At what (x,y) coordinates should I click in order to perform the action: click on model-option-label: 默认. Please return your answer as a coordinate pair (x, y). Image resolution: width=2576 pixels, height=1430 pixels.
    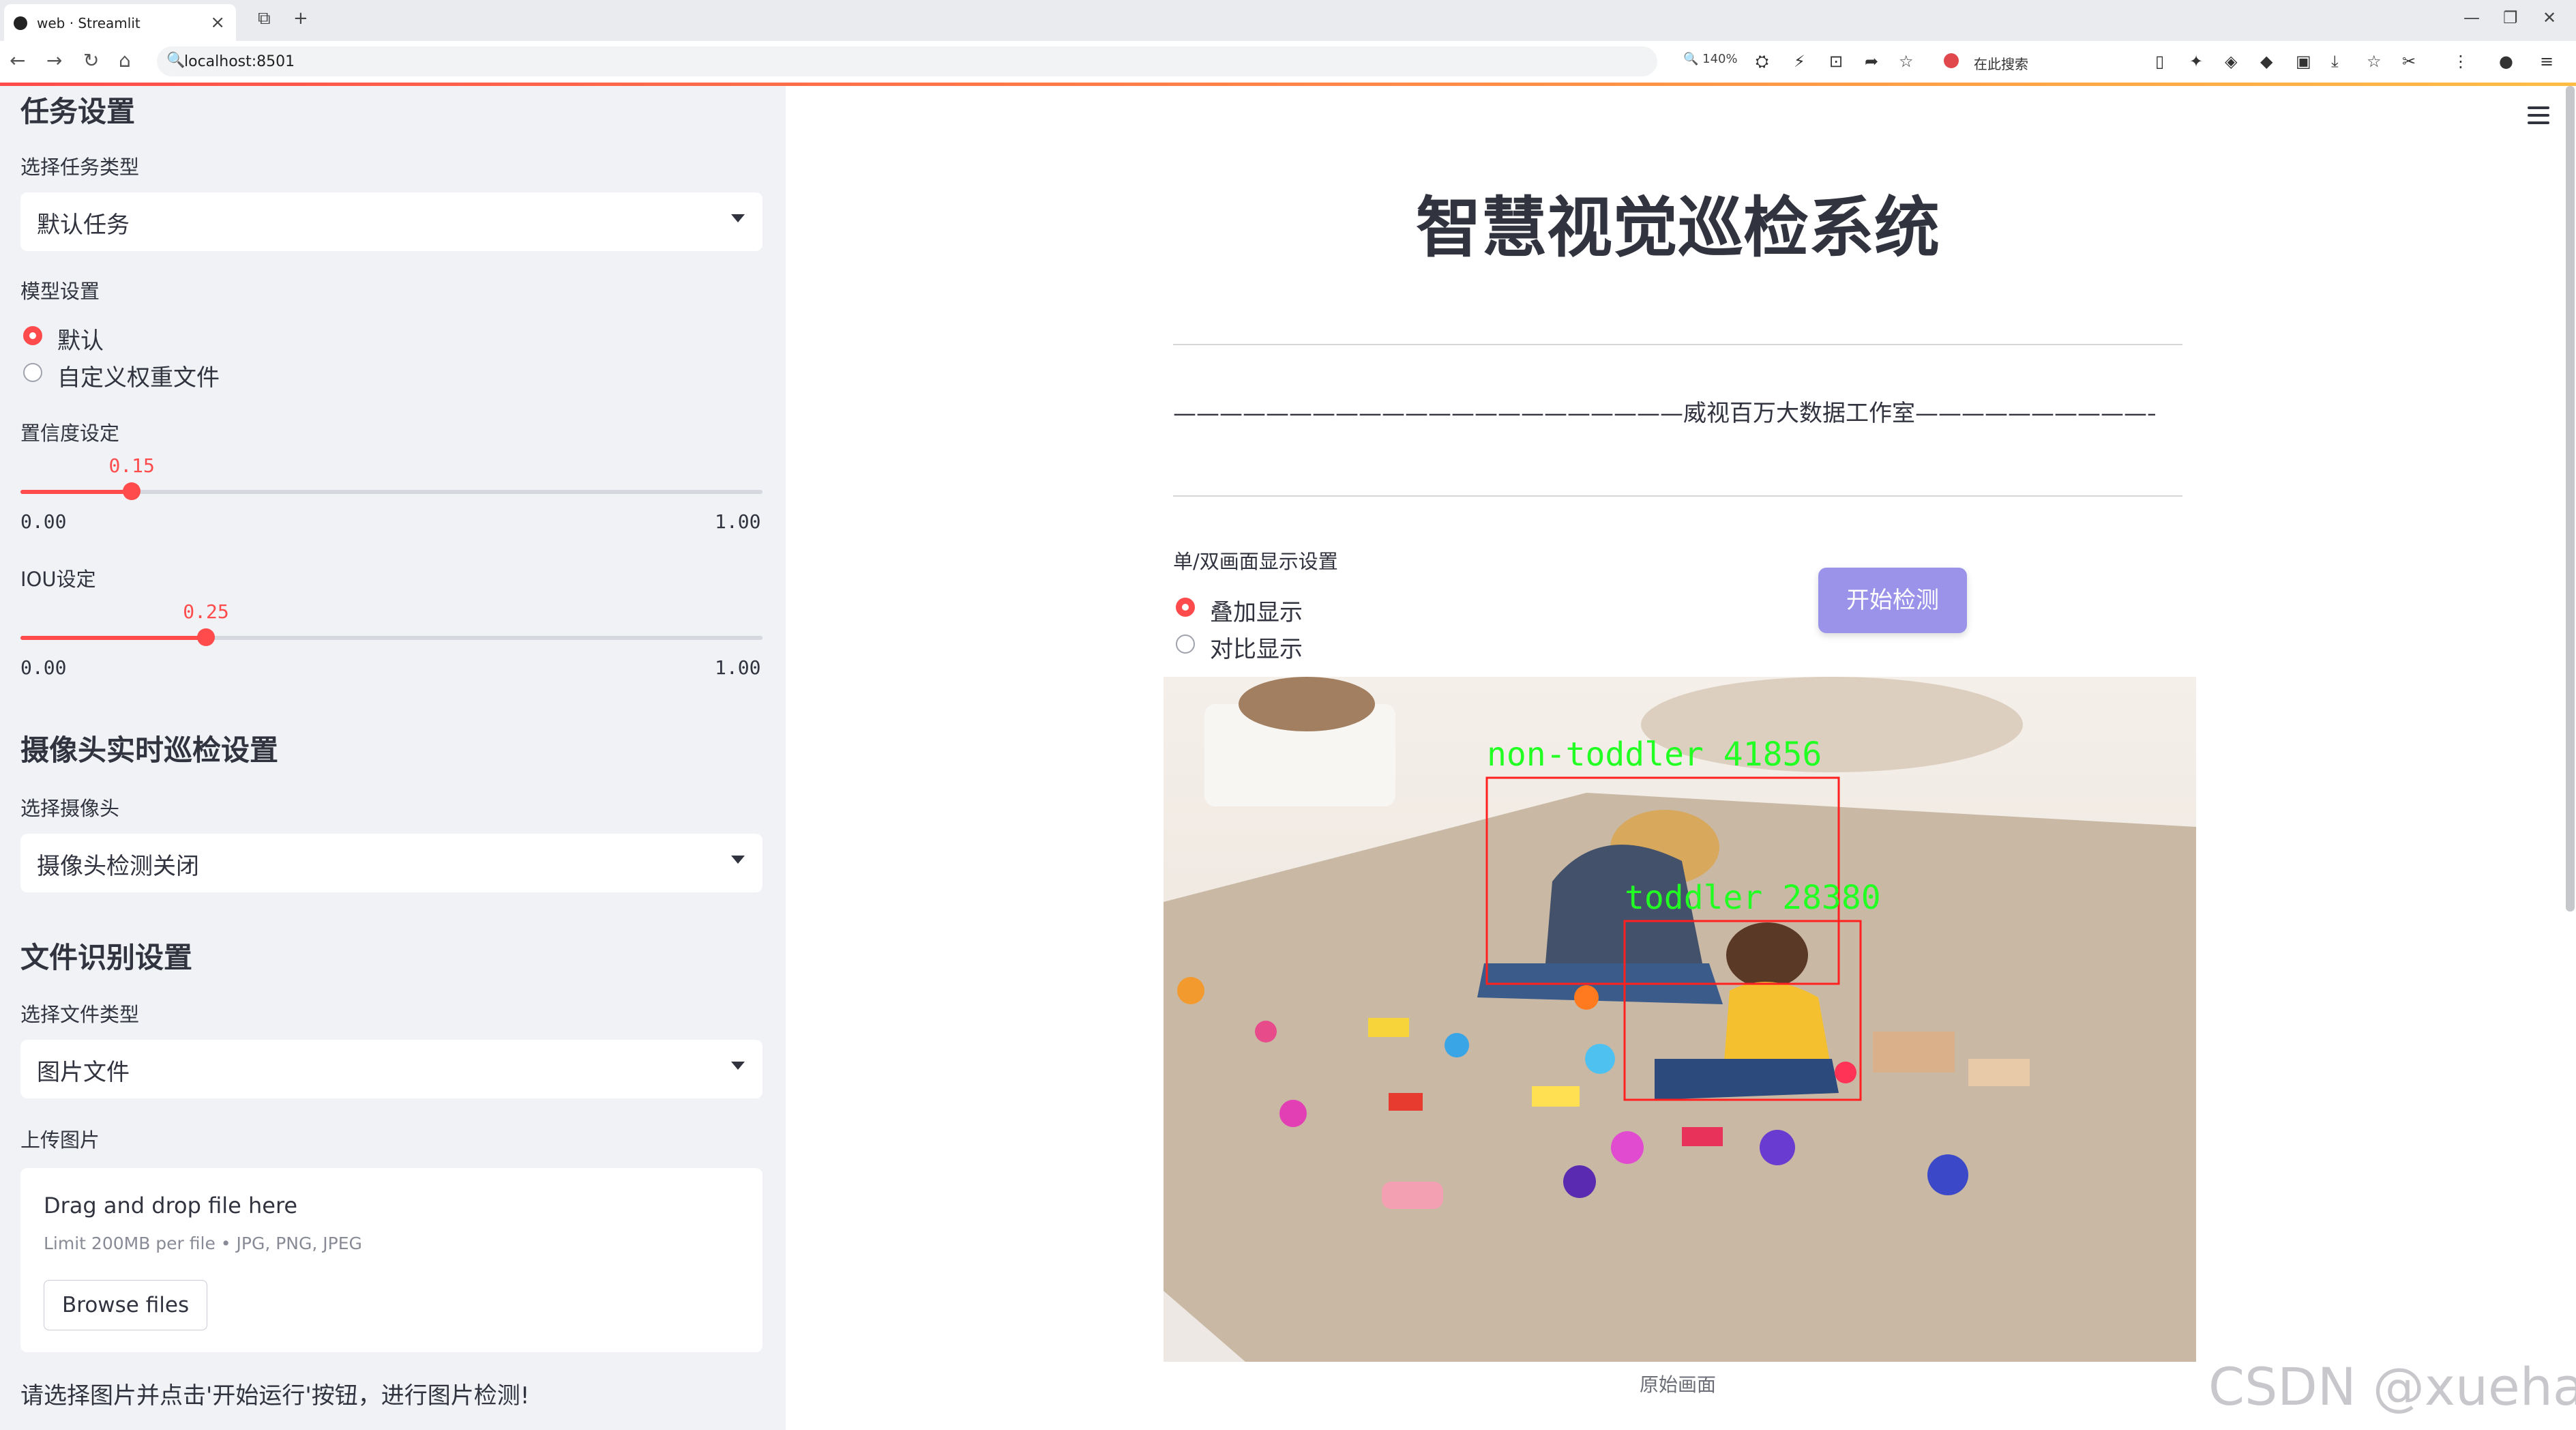
    Looking at the image, I should click on (80, 341).